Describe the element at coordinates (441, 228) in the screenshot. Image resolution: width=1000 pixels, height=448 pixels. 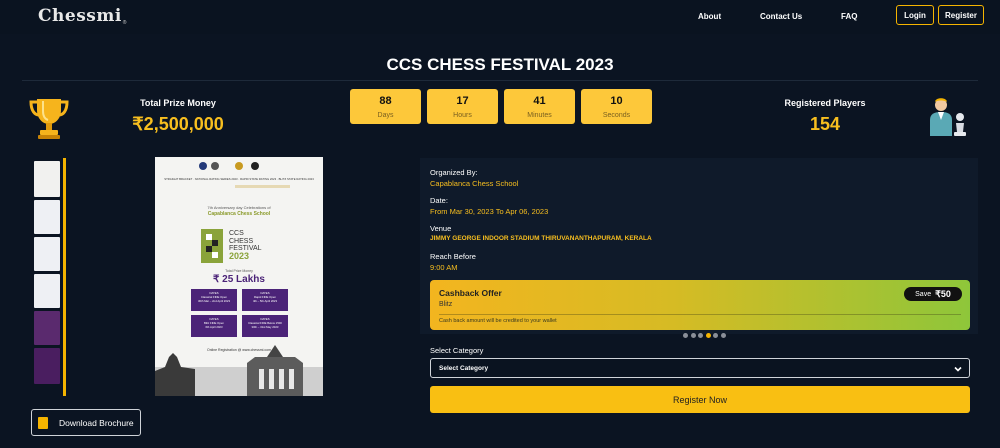
I see `venue-label: Venue` at that location.